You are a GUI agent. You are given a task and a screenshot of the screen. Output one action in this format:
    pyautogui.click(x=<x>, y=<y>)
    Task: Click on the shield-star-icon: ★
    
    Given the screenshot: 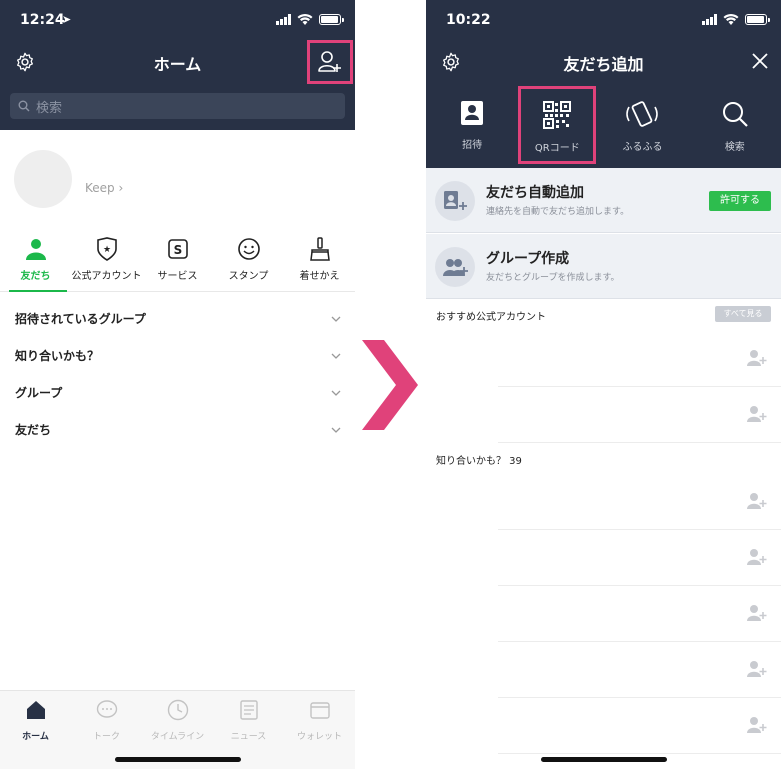 What is the action you would take?
    pyautogui.click(x=106, y=249)
    